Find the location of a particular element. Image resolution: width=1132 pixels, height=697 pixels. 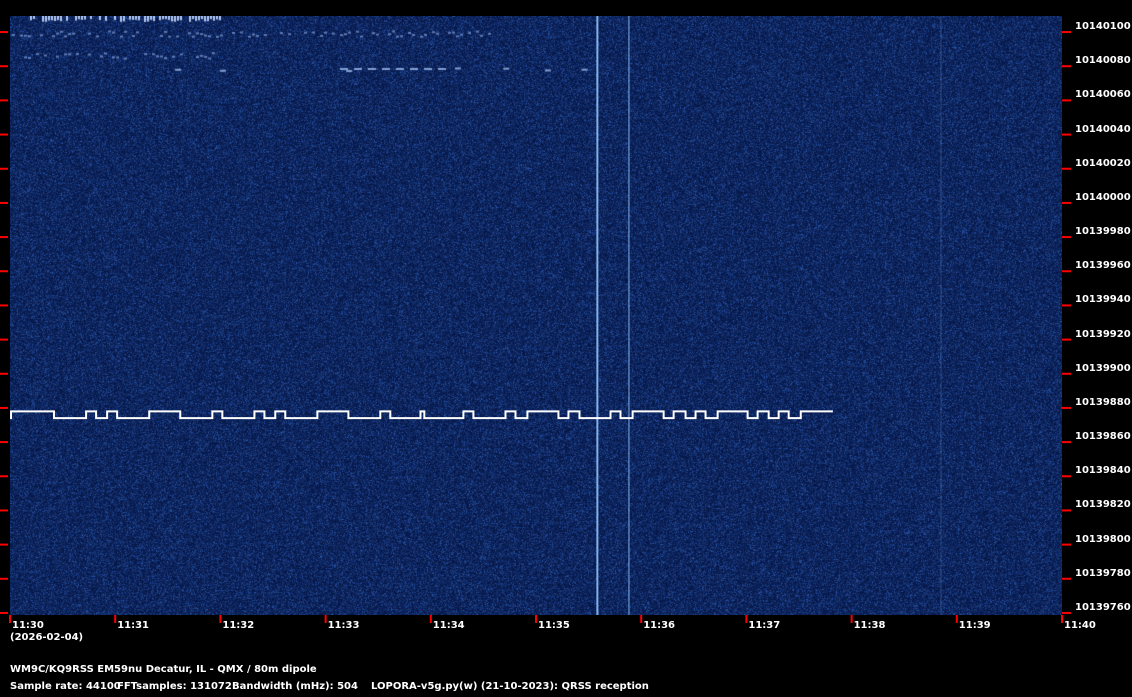

y-tick-label: 10139780 is located at coordinates (1103, 573).